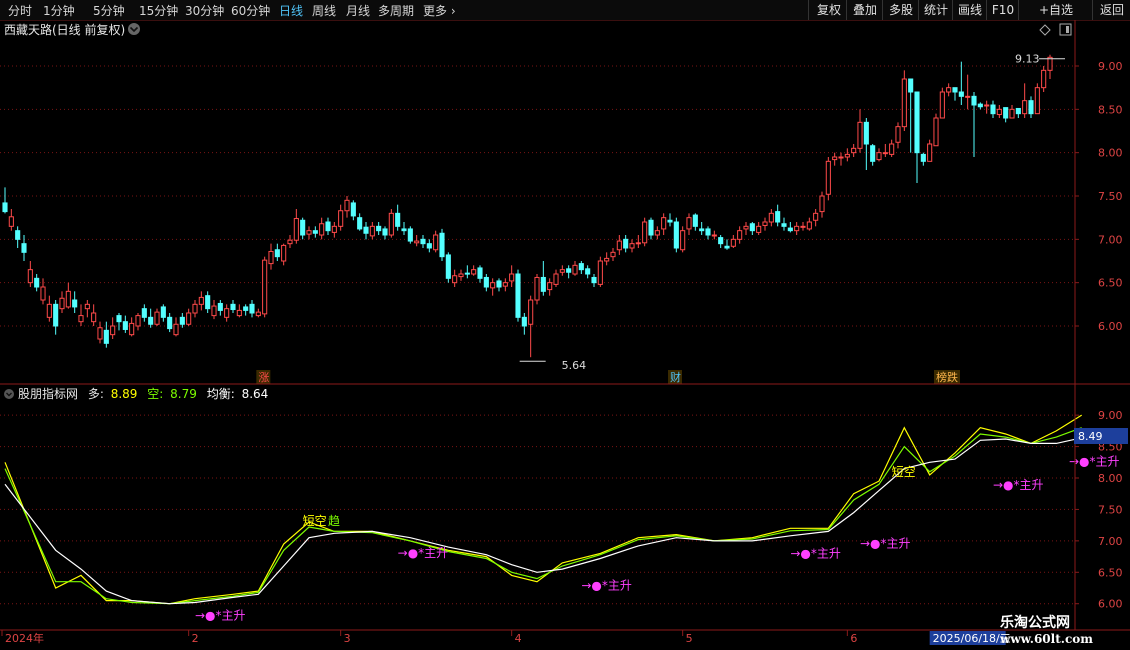  I want to click on current-value: 8.49, so click(1090, 436).